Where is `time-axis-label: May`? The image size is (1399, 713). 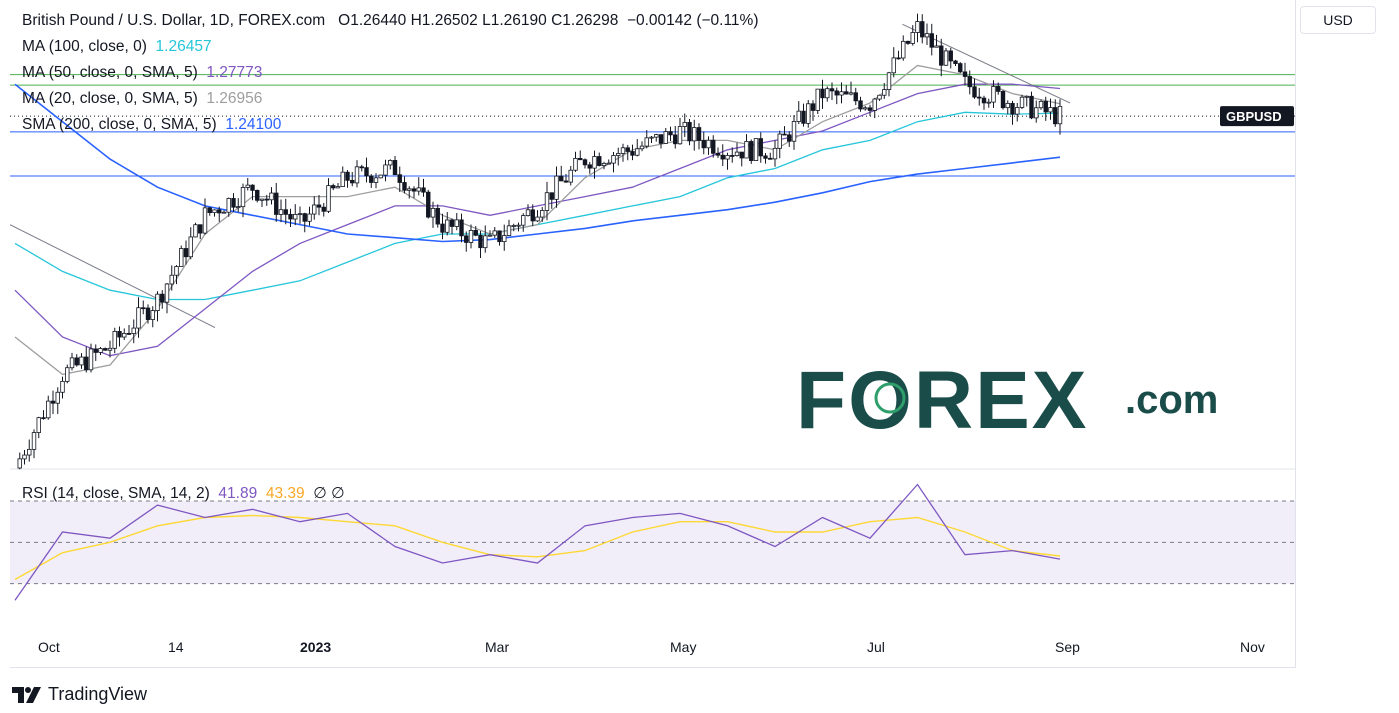 time-axis-label: May is located at coordinates (683, 647).